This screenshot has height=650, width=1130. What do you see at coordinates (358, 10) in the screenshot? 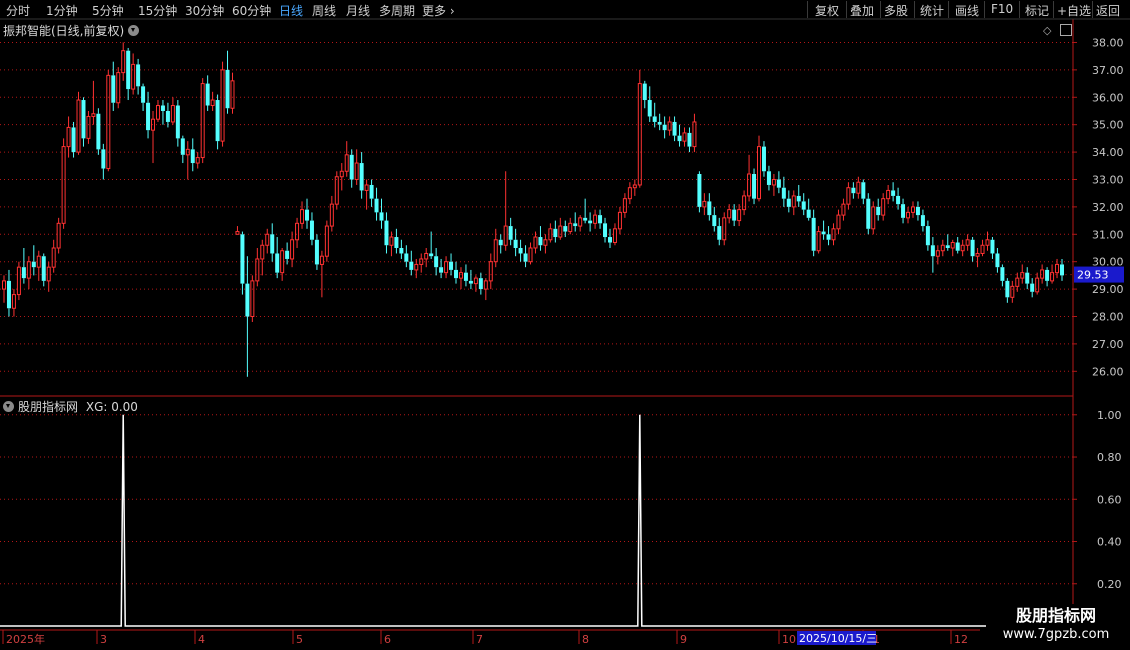
I see `period-tab-monthly: 月线` at bounding box center [358, 10].